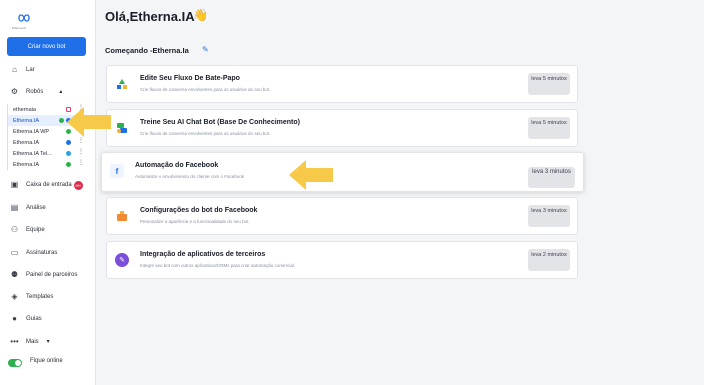 The image size is (704, 385). I want to click on nav-label: Painel de parceiros, so click(52, 274).